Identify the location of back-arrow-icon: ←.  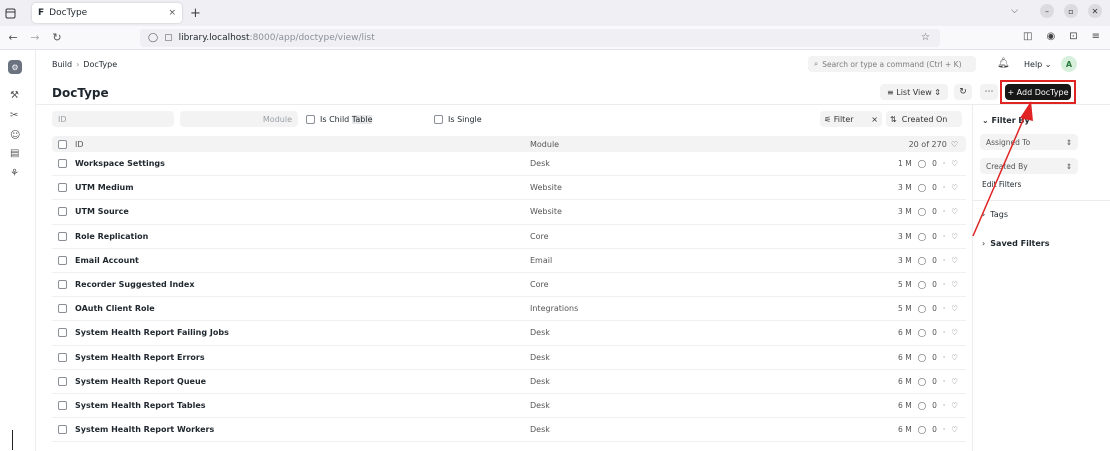
(13, 37).